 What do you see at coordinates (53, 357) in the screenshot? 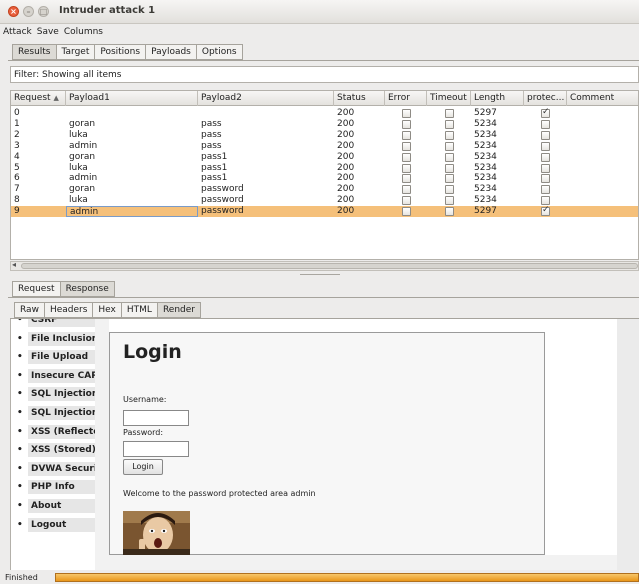
I see `nav-item: • File Upload` at bounding box center [53, 357].